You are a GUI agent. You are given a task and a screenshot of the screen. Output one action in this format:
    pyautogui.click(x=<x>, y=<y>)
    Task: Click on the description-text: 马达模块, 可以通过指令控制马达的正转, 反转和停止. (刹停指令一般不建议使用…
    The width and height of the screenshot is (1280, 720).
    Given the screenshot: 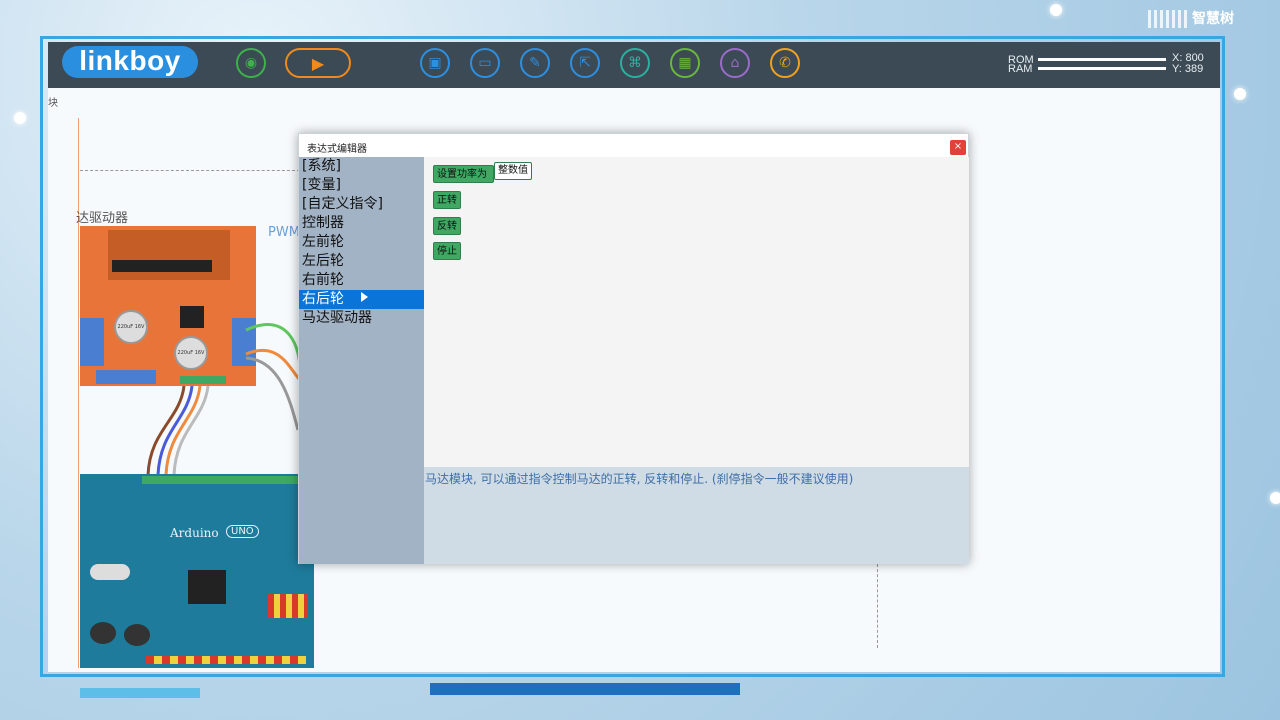 What is the action you would take?
    pyautogui.click(x=639, y=479)
    